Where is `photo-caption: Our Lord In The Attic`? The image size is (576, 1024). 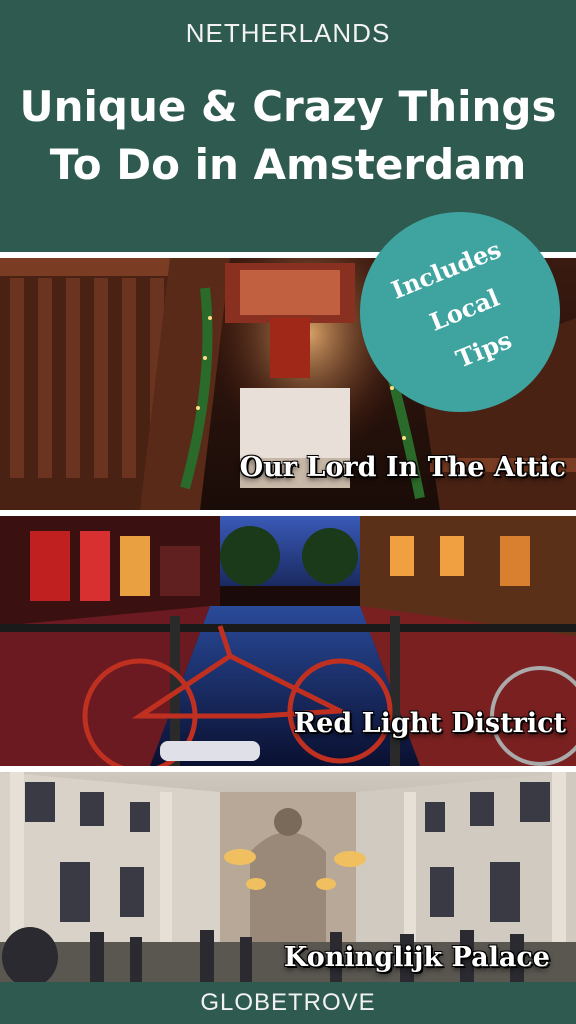
photo-caption: Our Lord In The Attic is located at coordinates (402, 467).